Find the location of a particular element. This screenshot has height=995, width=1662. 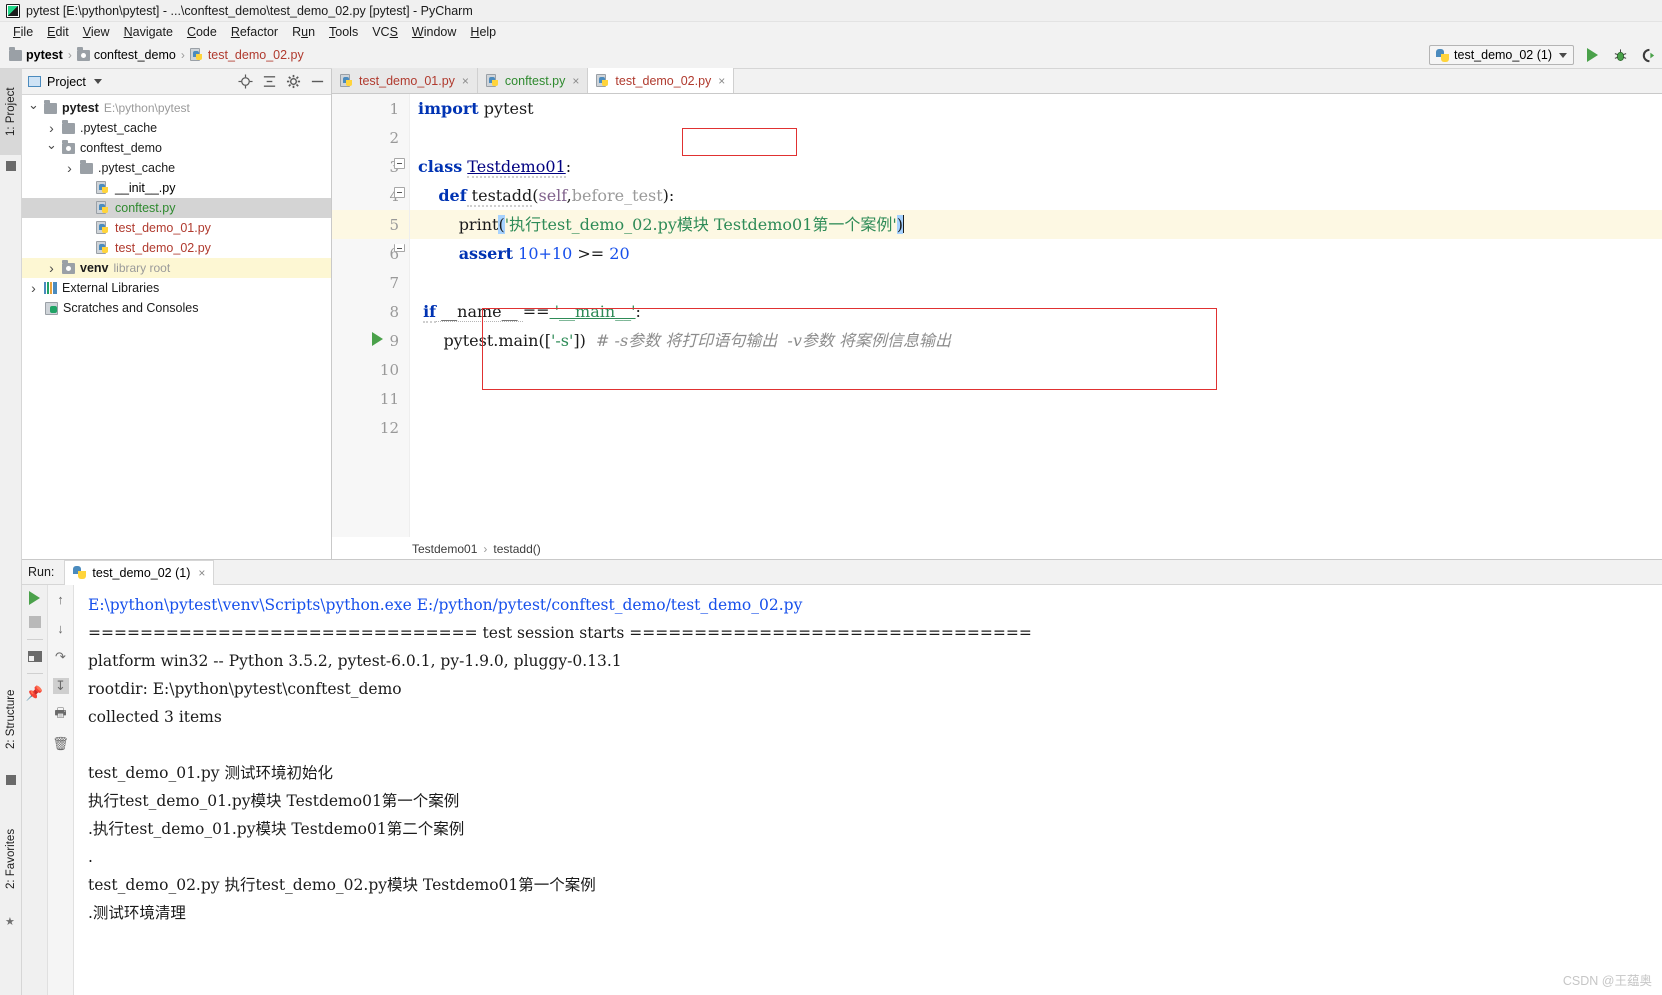

tree-node-test-demo-02-py: test_demo_02.py is located at coordinates (176, 248).